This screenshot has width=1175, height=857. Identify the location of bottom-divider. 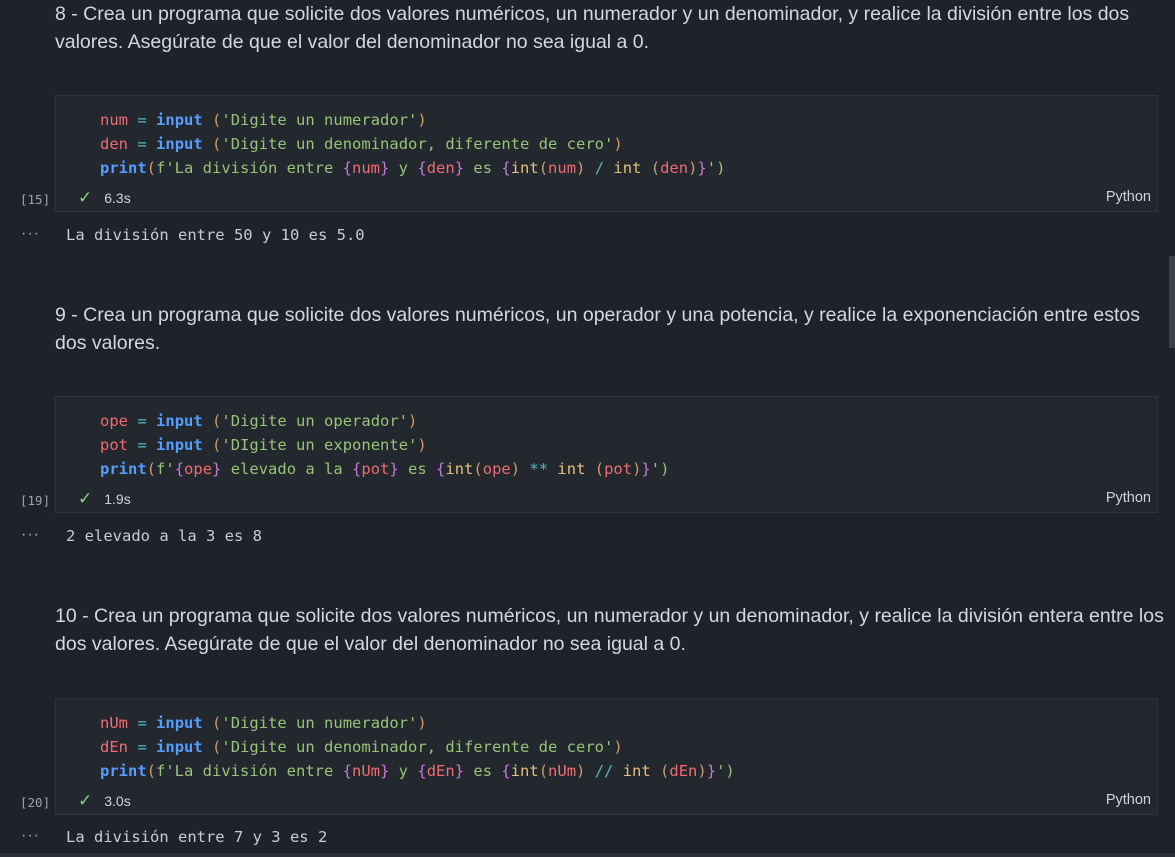
(587, 855).